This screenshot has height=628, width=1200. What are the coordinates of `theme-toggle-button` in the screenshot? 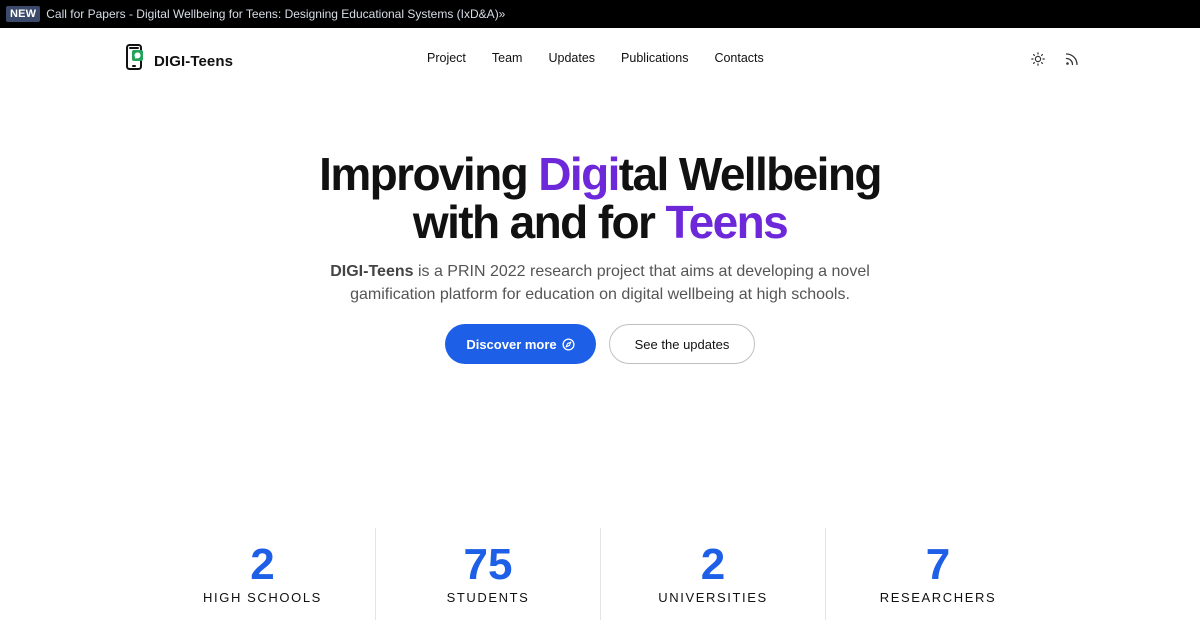 It's located at (1038, 59).